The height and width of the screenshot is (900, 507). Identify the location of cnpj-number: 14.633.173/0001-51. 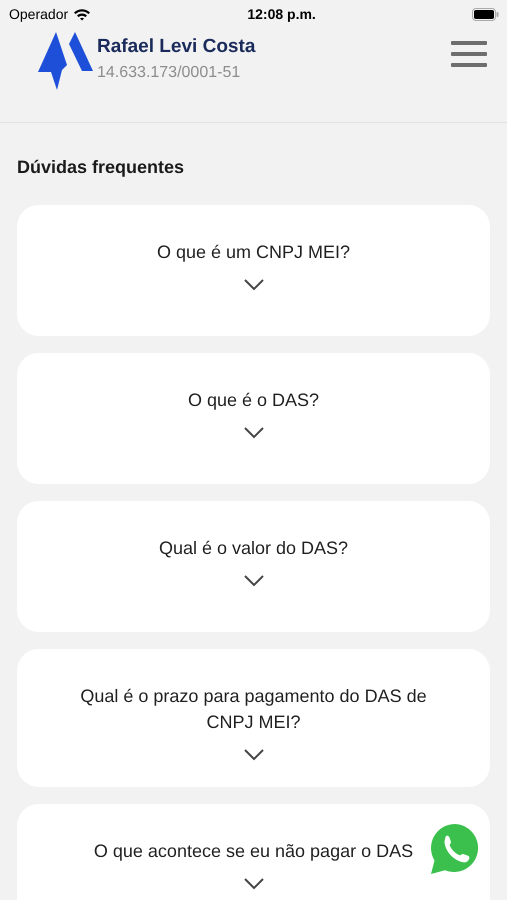
(169, 73).